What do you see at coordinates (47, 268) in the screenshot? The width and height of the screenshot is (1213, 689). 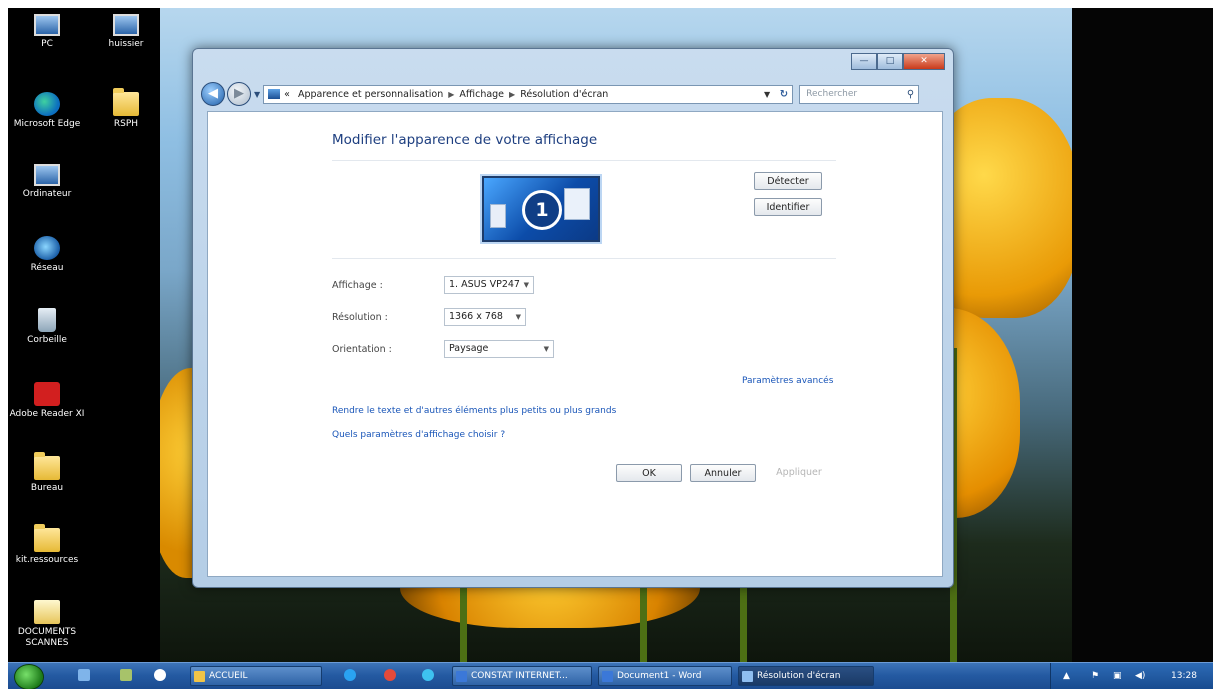 I see `desktop-icon-label: Réseau` at bounding box center [47, 268].